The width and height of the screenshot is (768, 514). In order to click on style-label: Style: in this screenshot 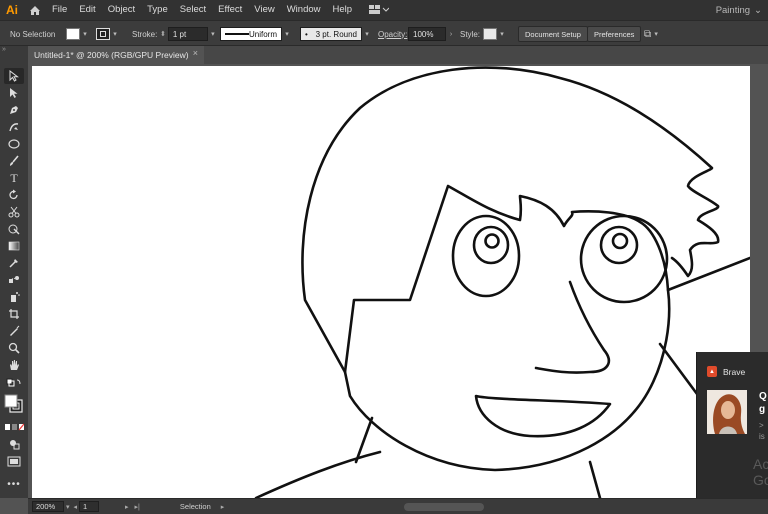, I will do `click(470, 34)`.